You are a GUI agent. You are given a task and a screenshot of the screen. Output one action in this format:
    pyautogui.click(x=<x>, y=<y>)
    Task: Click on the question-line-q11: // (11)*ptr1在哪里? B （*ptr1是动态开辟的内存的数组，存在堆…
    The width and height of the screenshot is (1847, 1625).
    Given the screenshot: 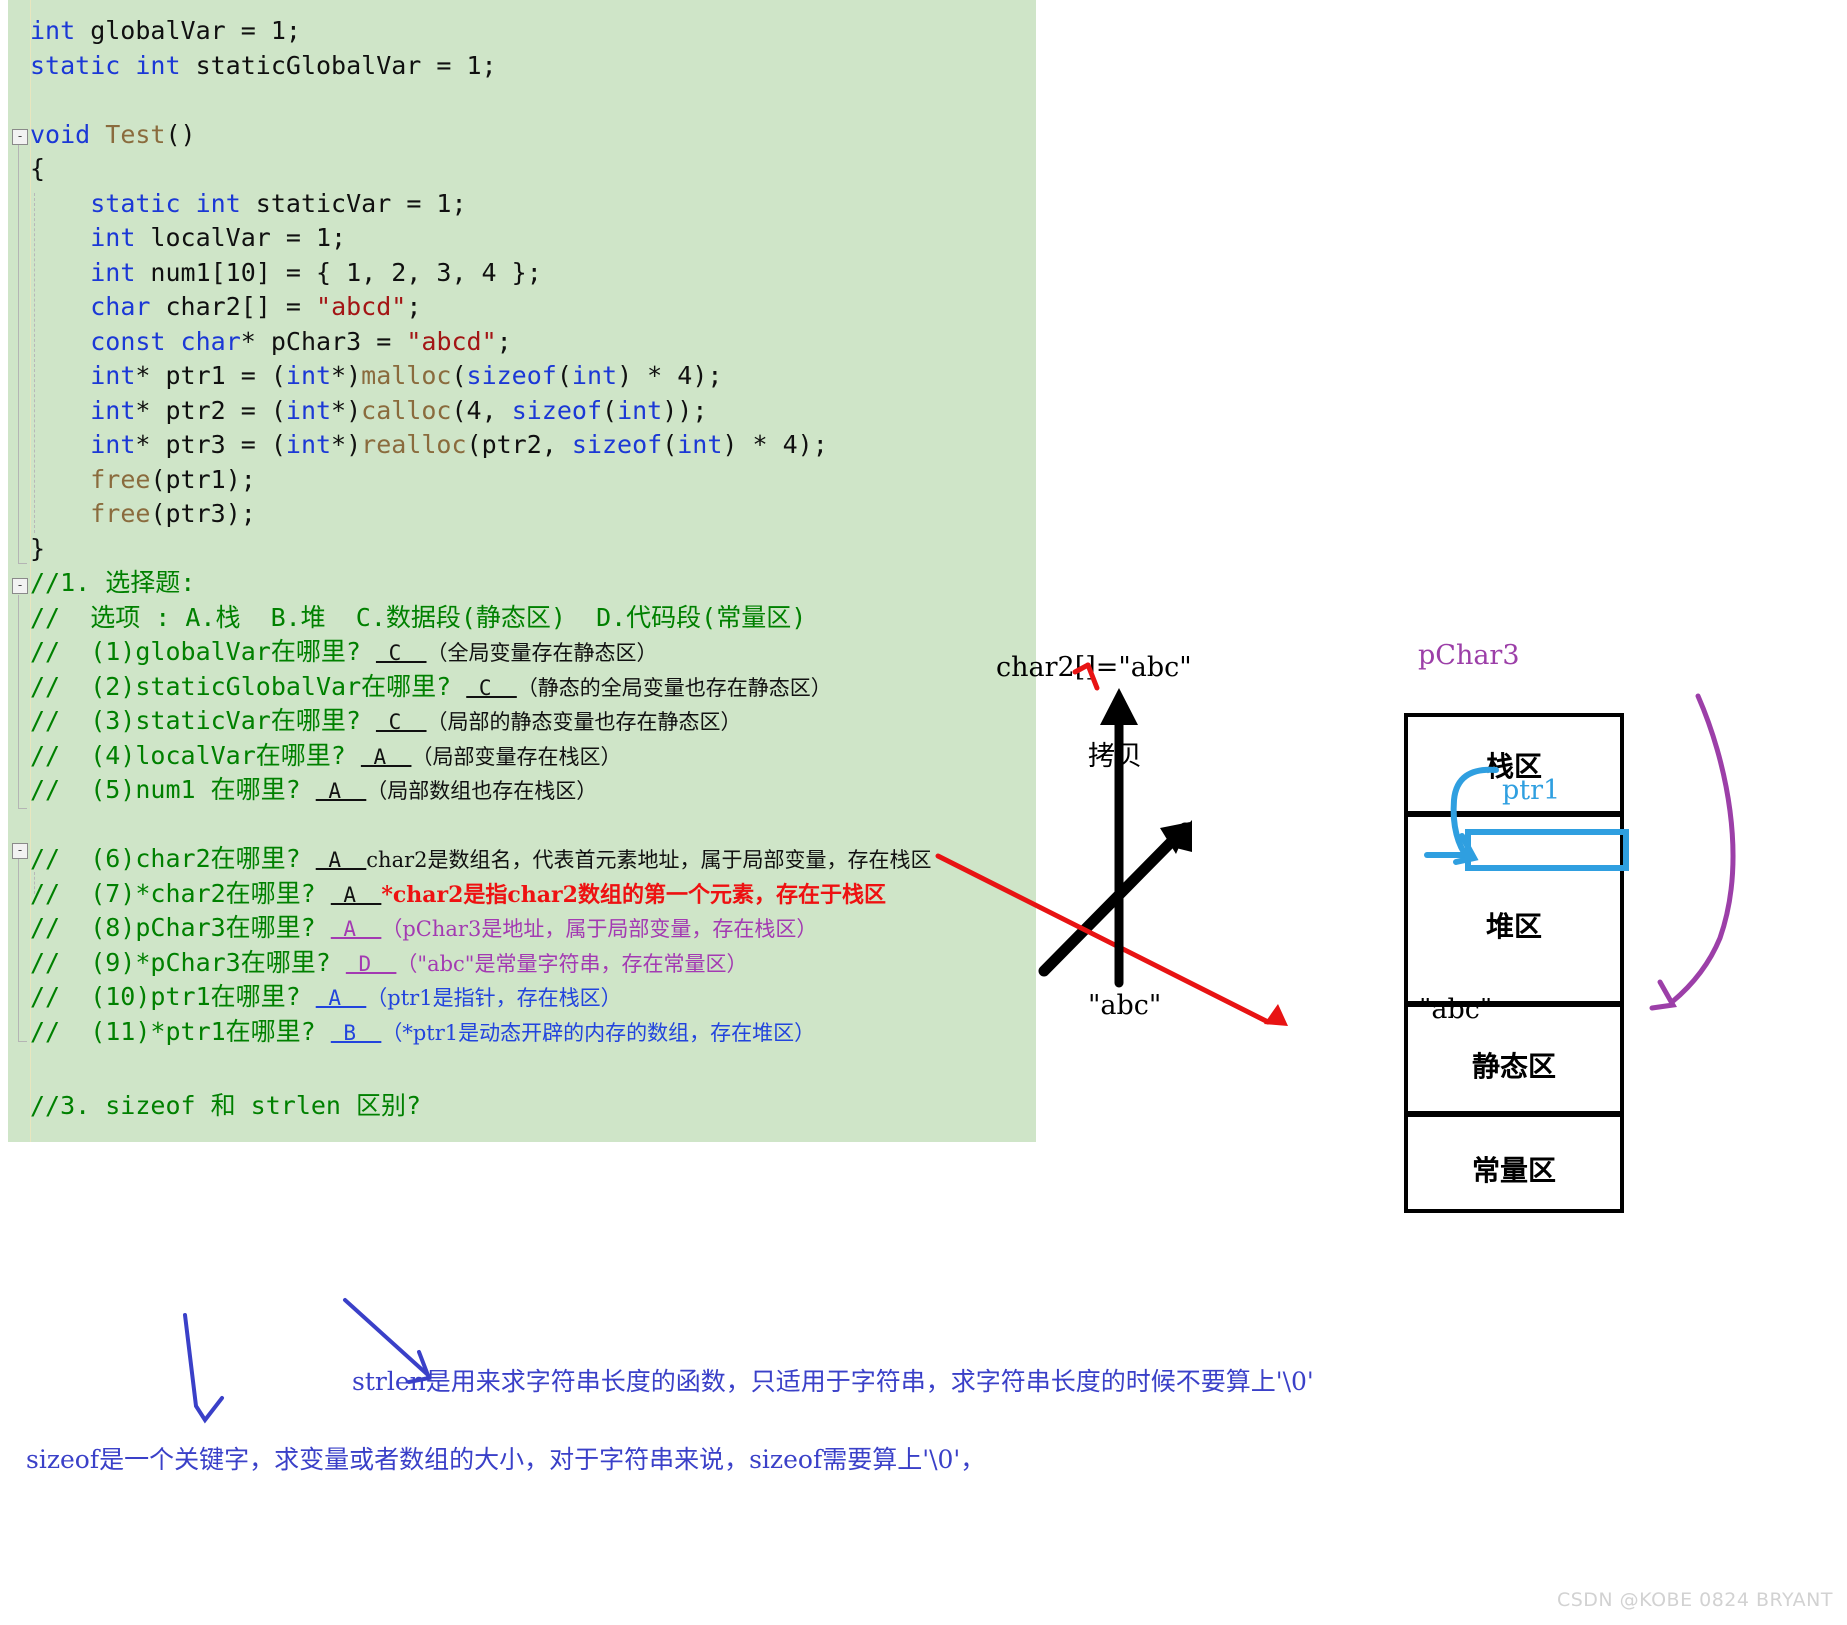 What is the action you would take?
    pyautogui.click(x=533, y=1032)
    